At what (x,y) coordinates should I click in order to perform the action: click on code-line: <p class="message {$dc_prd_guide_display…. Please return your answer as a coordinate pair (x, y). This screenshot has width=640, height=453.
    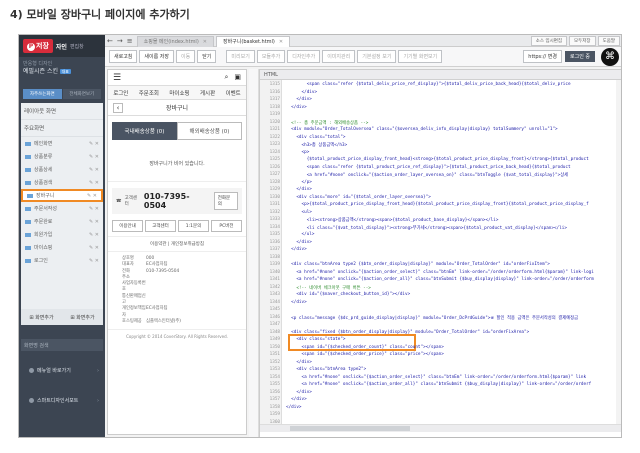
    Looking at the image, I should click on (432, 318).